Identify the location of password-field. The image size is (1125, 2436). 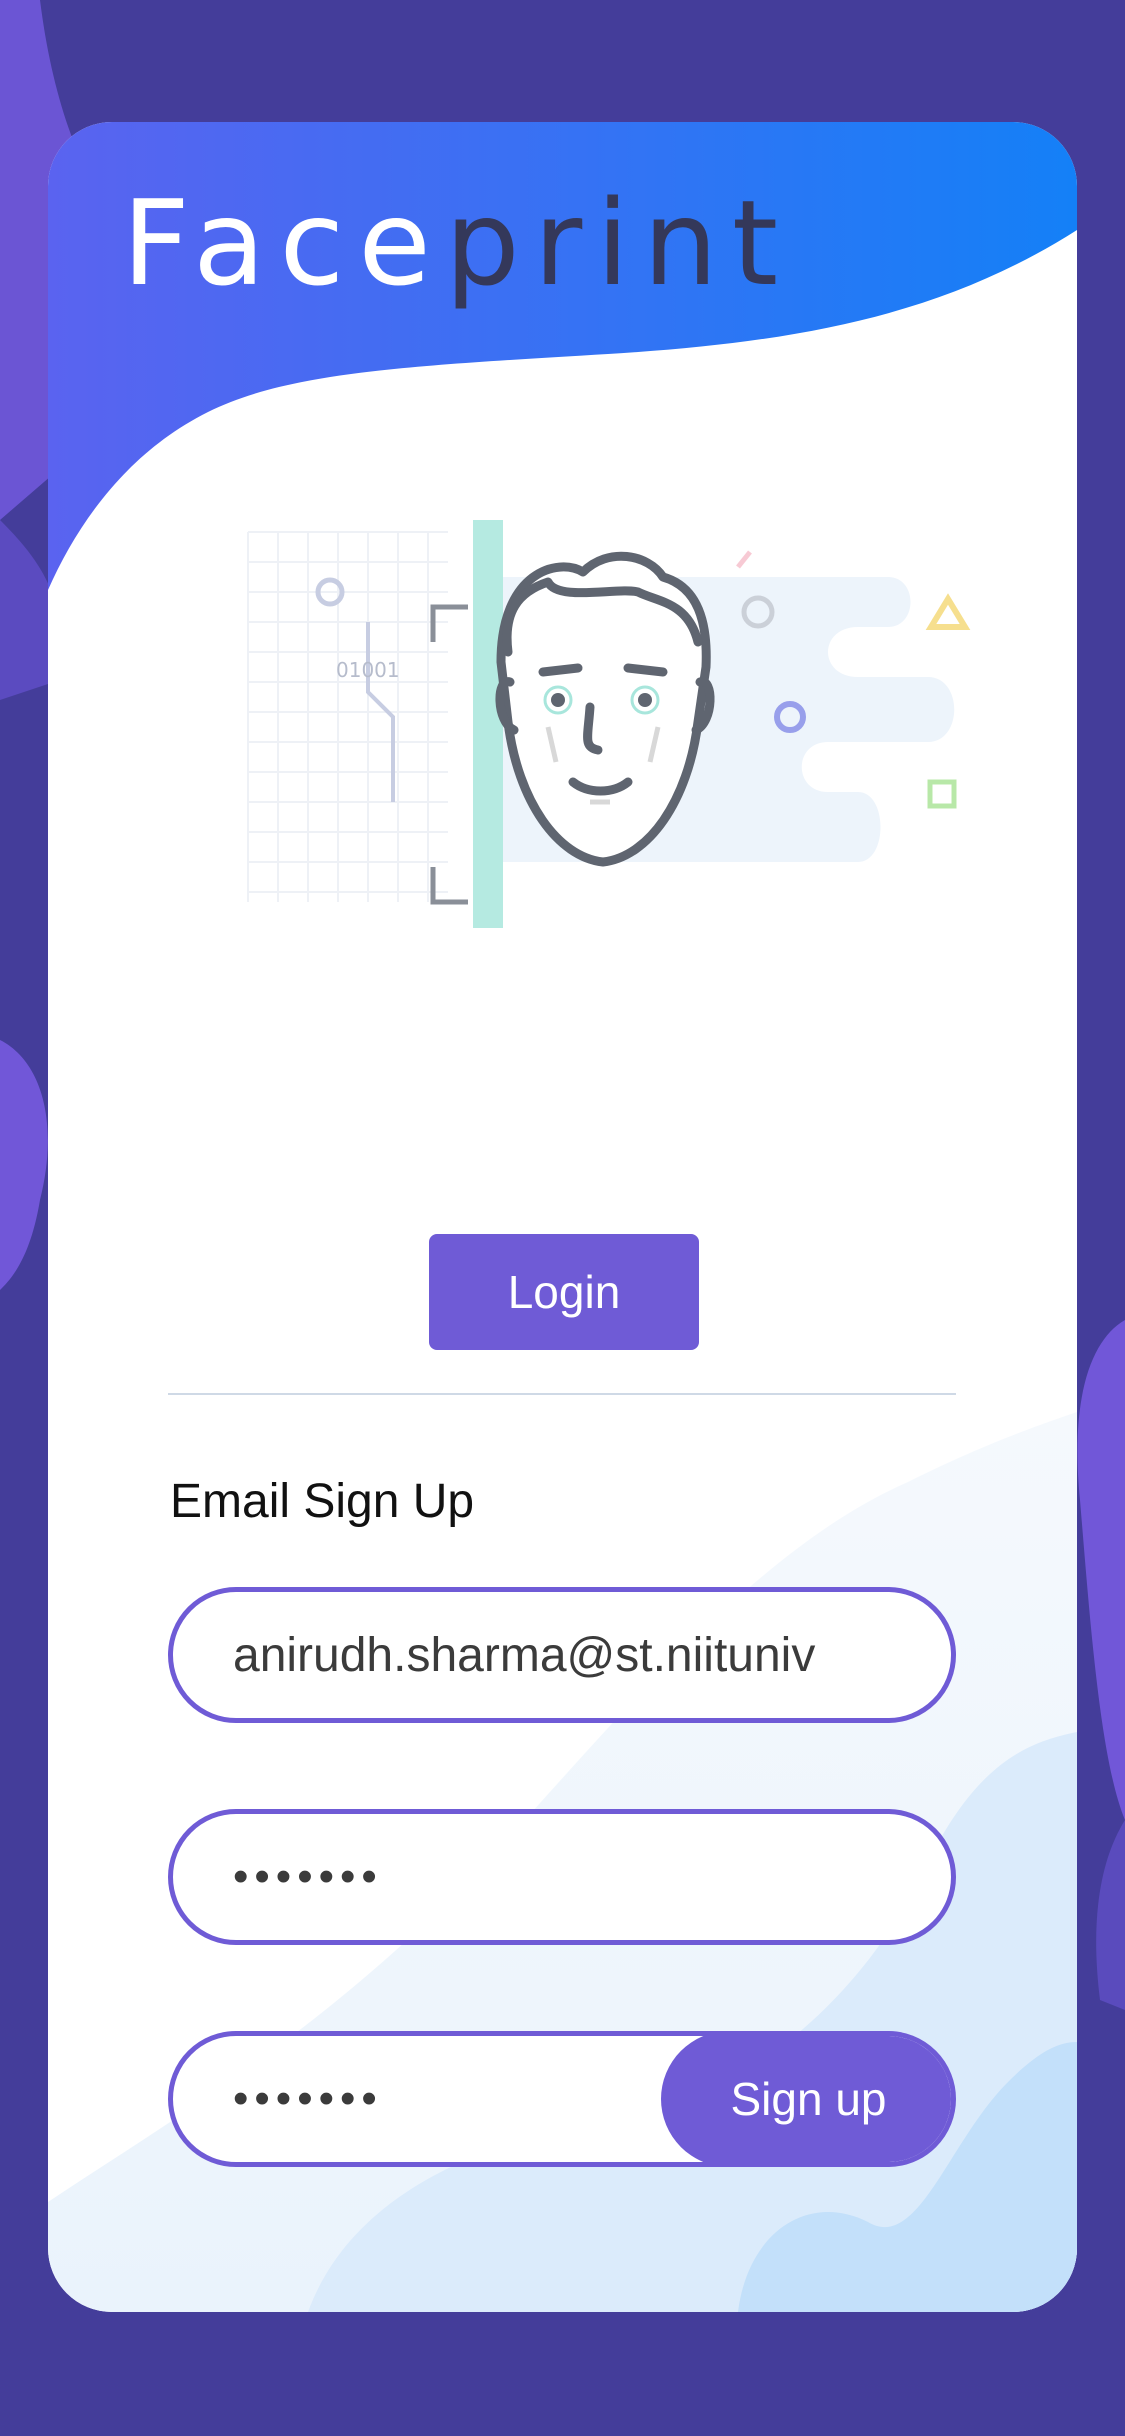
(562, 1877).